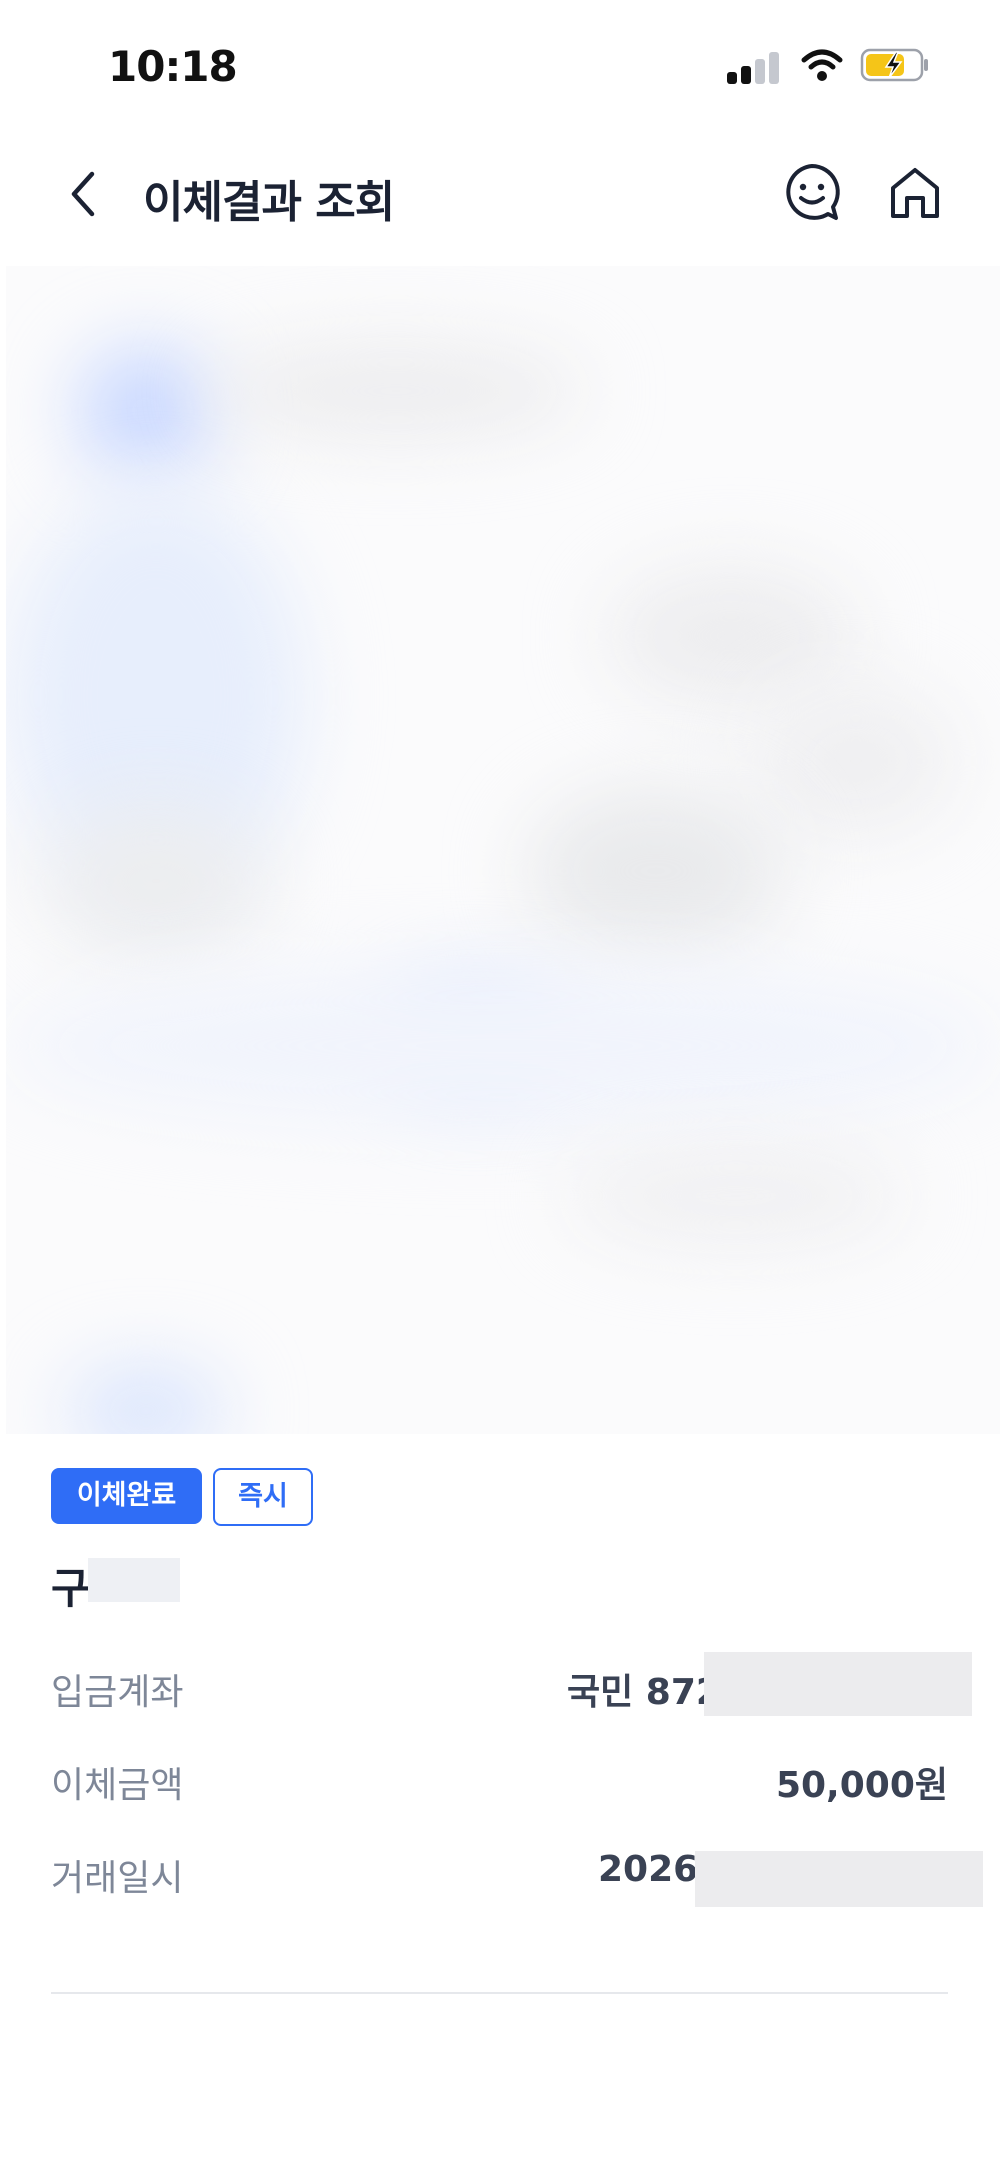  I want to click on deposit-account-value: 국민 872, so click(644, 1692).